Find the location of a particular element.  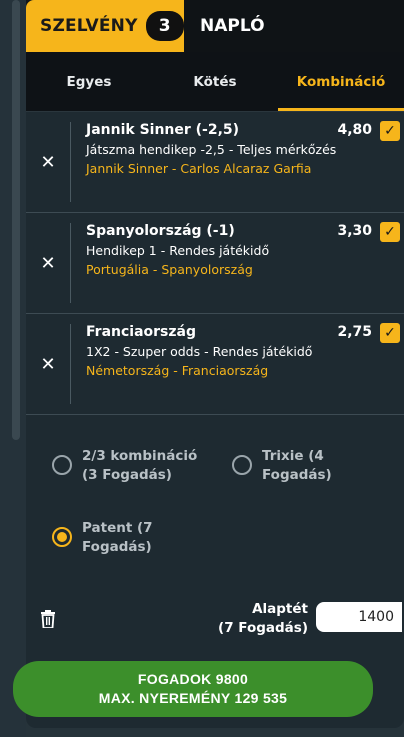

place-bet-total: FOGADOK 9800 is located at coordinates (193, 679).